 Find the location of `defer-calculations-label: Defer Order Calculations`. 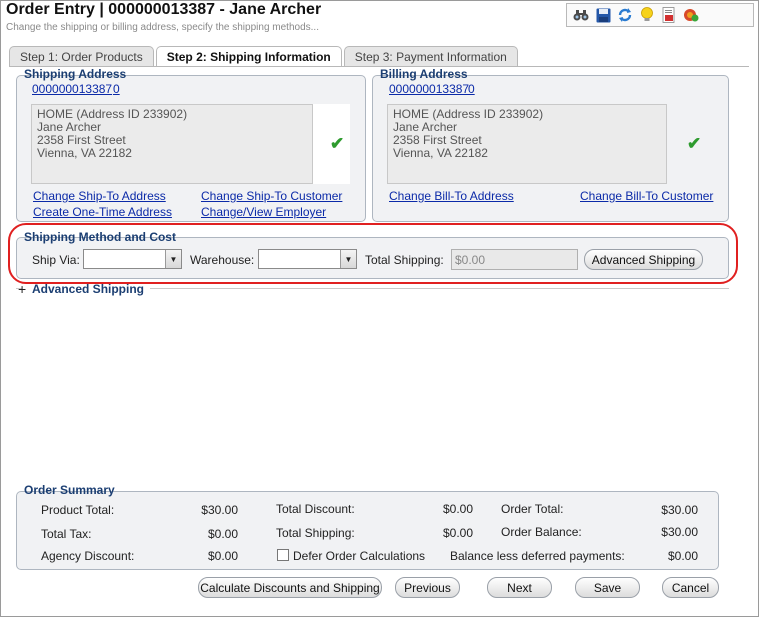

defer-calculations-label: Defer Order Calculations is located at coordinates (359, 556).